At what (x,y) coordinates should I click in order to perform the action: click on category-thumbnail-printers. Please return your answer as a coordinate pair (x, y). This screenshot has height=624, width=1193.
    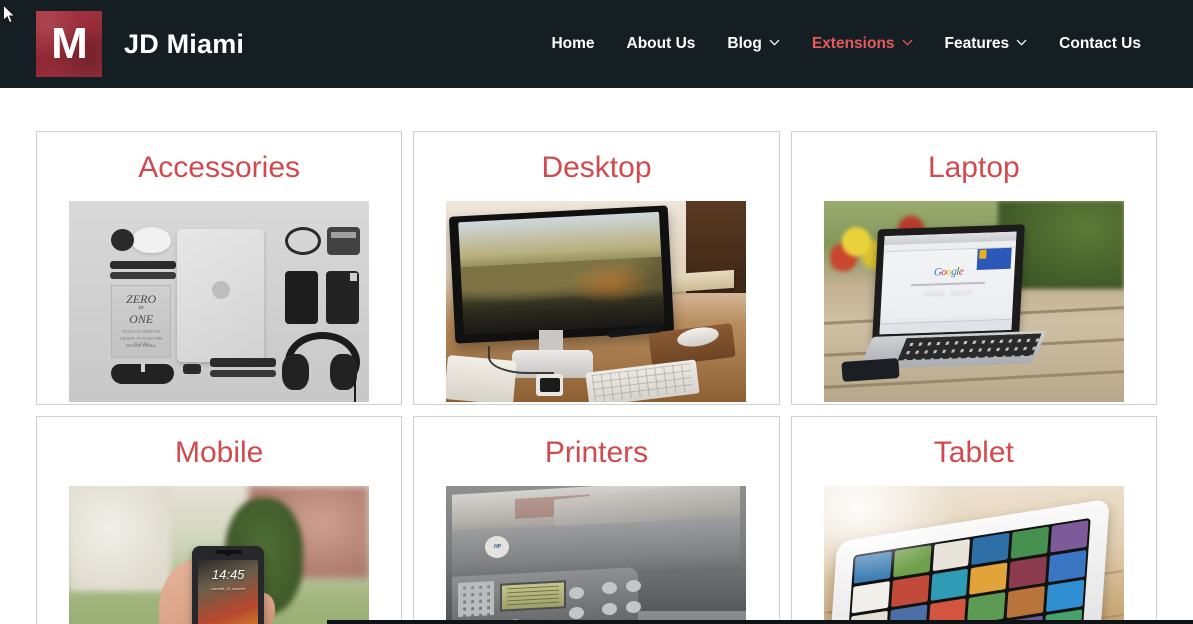
    Looking at the image, I should click on (596, 555).